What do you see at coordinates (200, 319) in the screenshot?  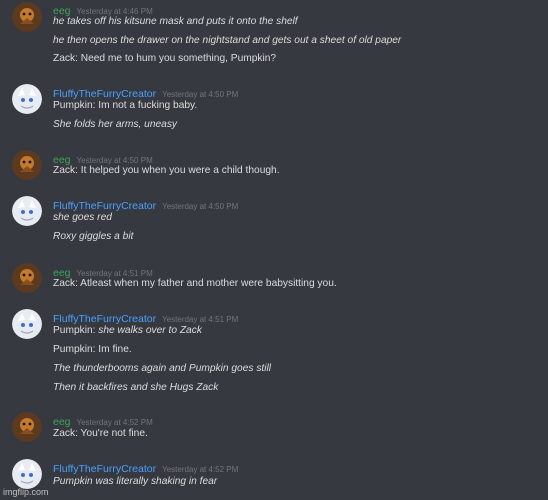 I see `timestamp: Yesterday at 4:51 PM` at bounding box center [200, 319].